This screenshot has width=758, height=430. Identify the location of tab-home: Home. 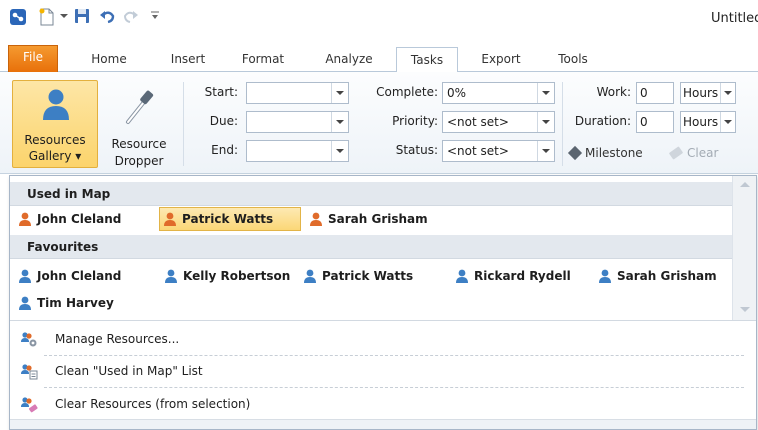
(109, 59).